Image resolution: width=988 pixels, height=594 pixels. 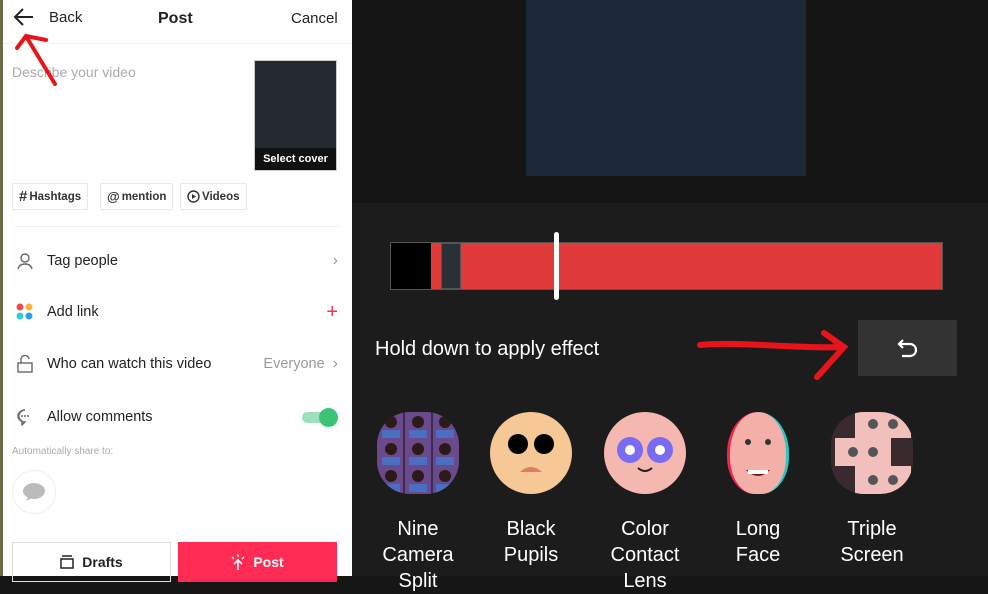 What do you see at coordinates (25, 312) in the screenshot?
I see `apps-dots-icon` at bounding box center [25, 312].